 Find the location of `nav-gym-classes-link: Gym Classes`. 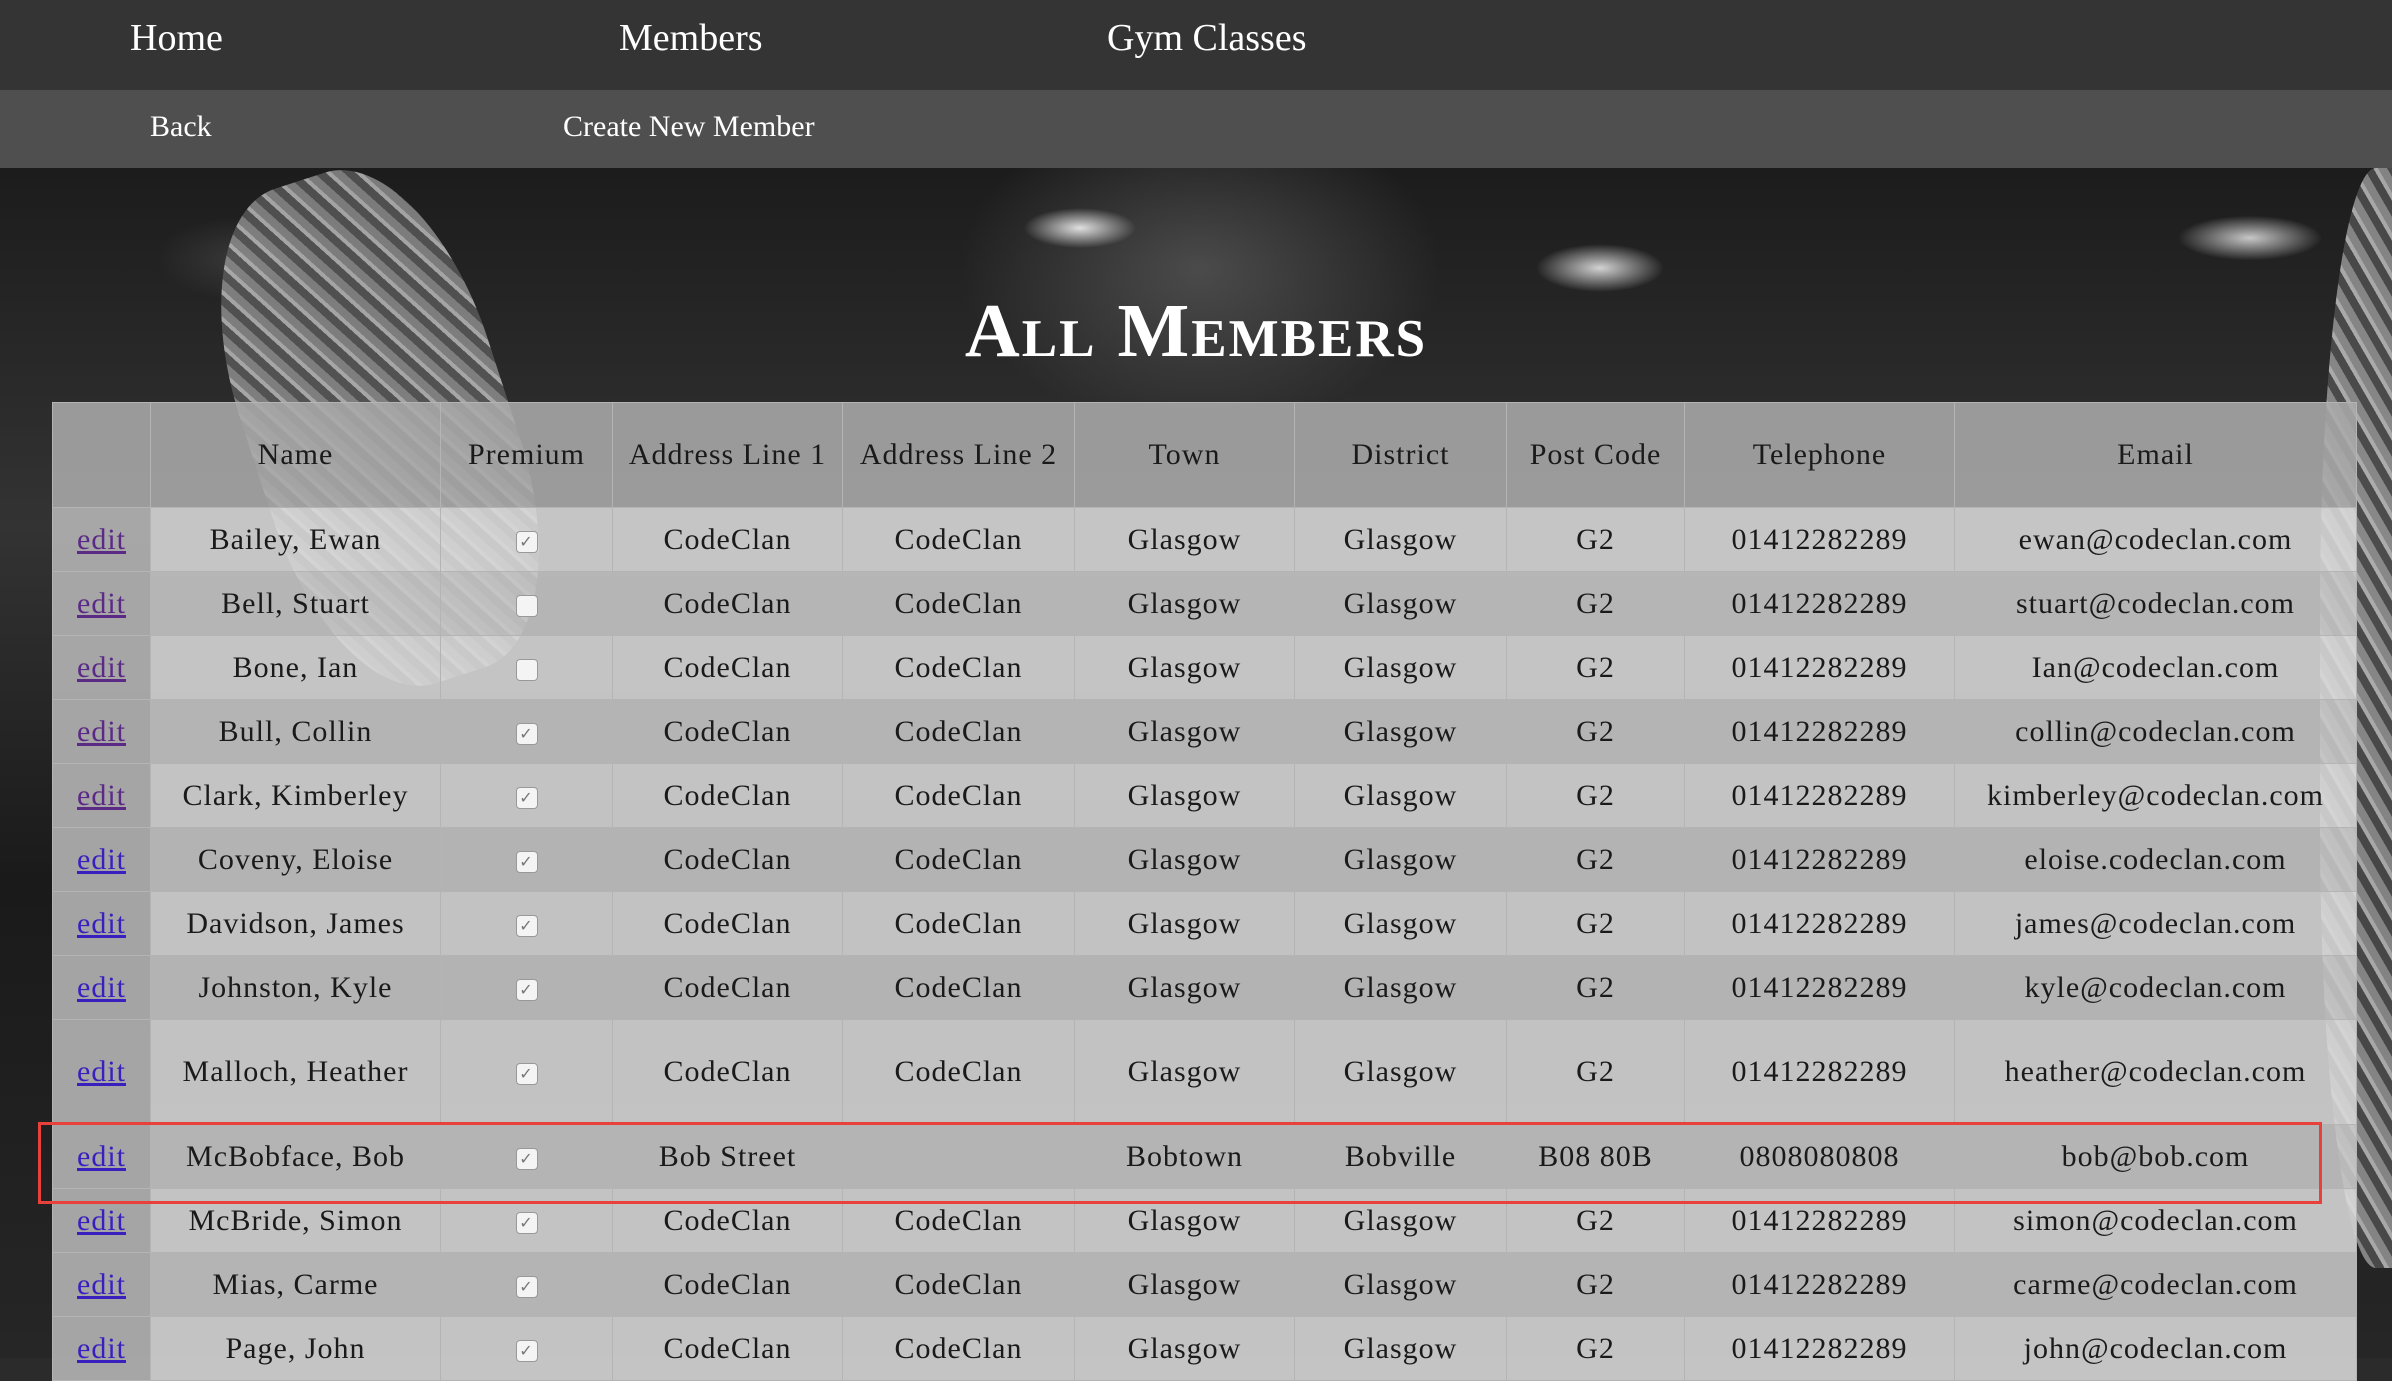

nav-gym-classes-link: Gym Classes is located at coordinates (1207, 38).